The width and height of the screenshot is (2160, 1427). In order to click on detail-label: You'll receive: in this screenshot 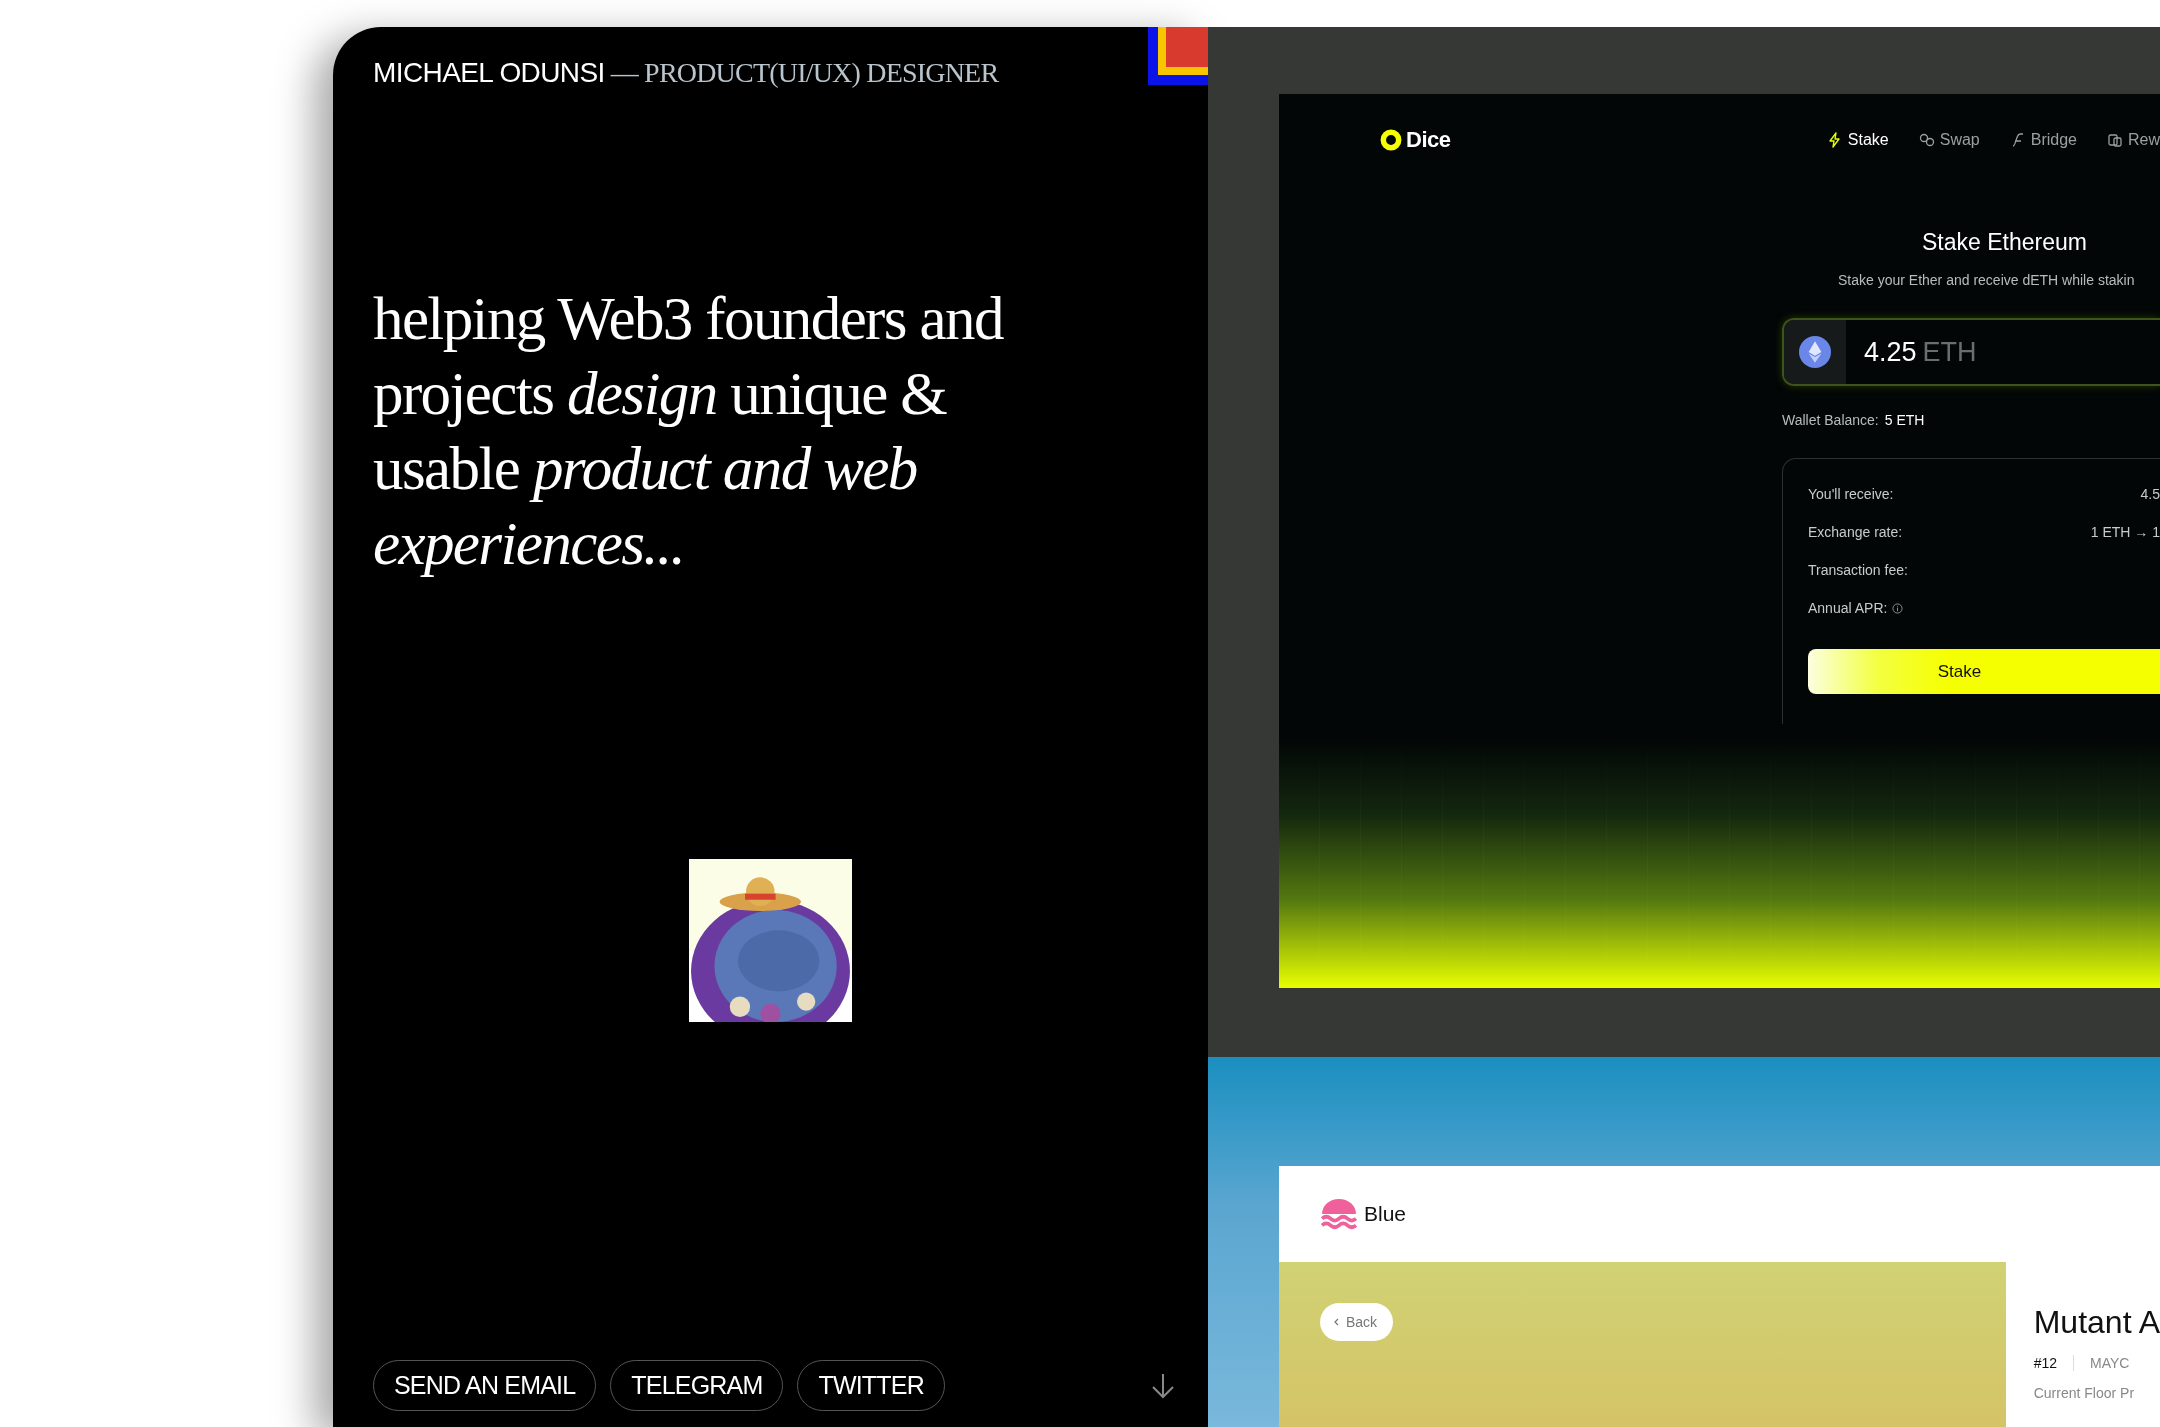, I will do `click(1851, 494)`.